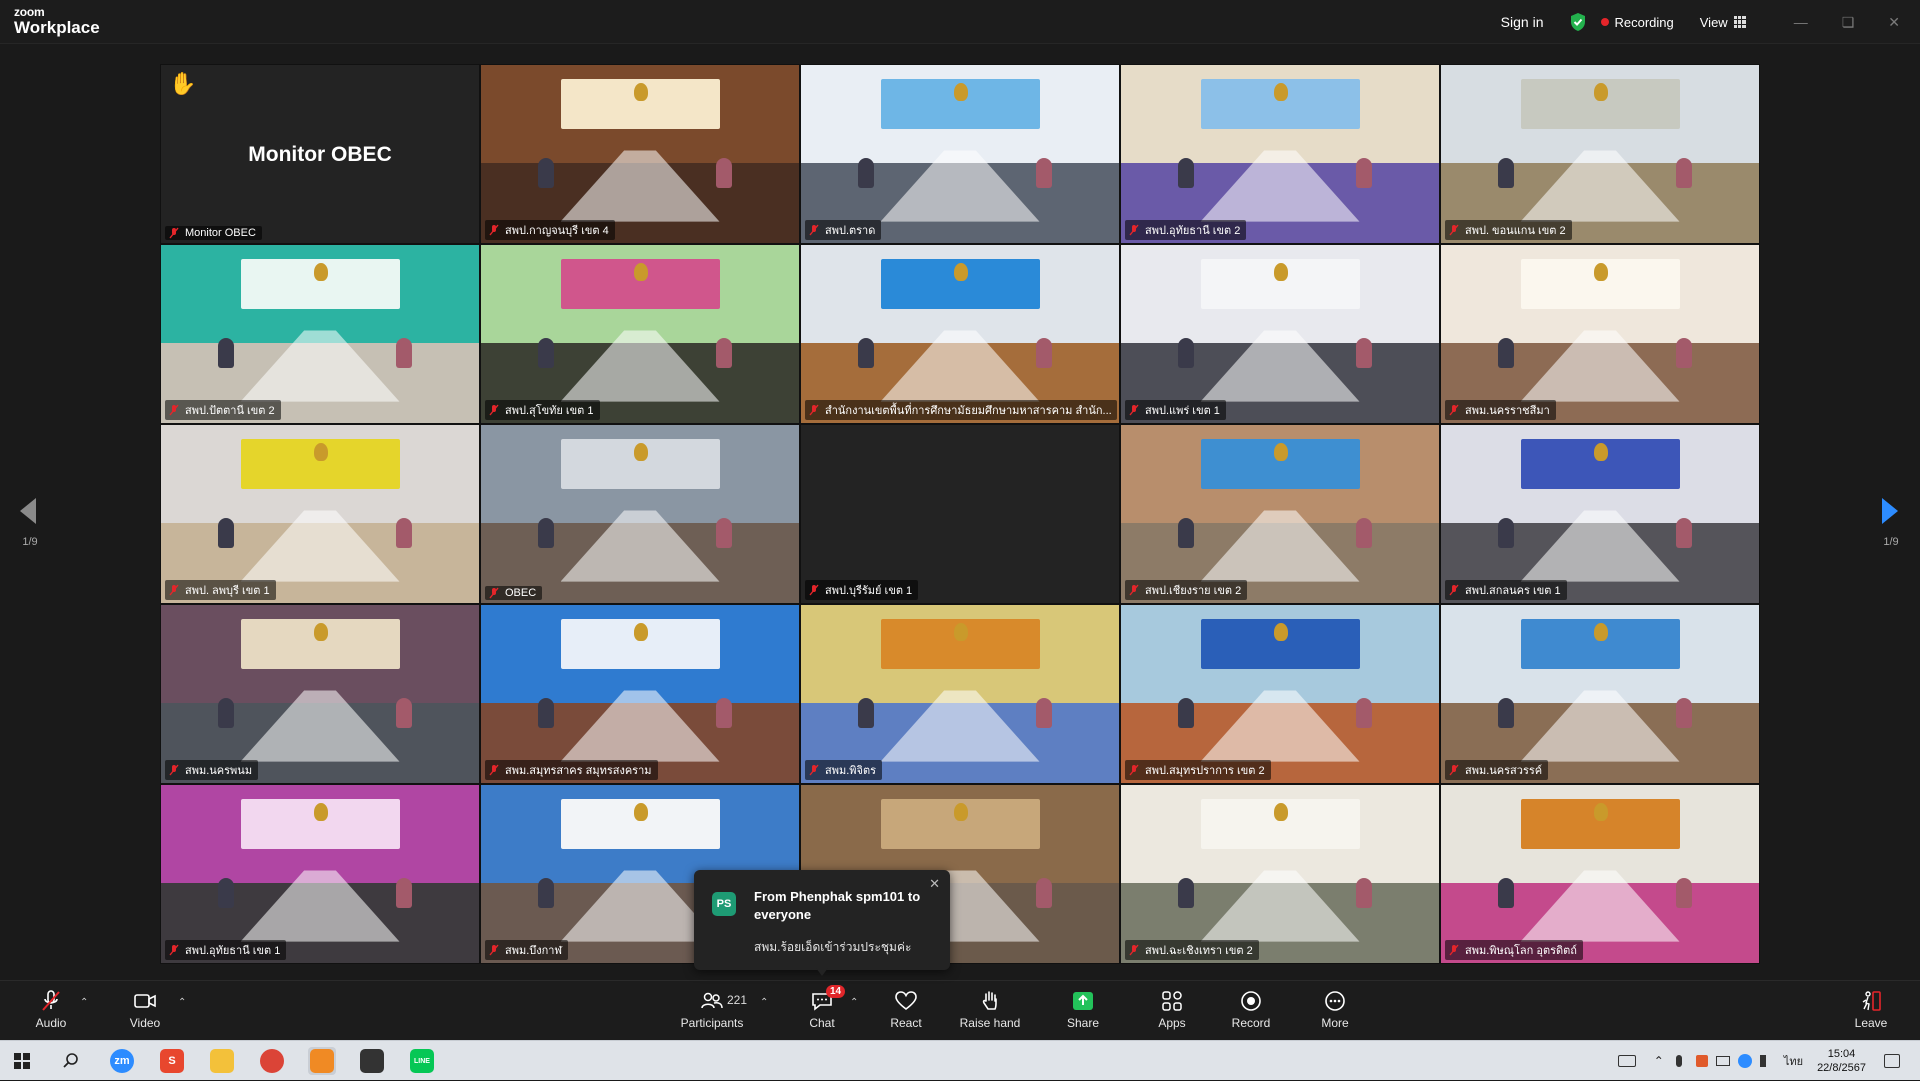 This screenshot has width=1920, height=1081. I want to click on video-tile: สพป. ขอนแกน เขต 2, so click(1600, 154).